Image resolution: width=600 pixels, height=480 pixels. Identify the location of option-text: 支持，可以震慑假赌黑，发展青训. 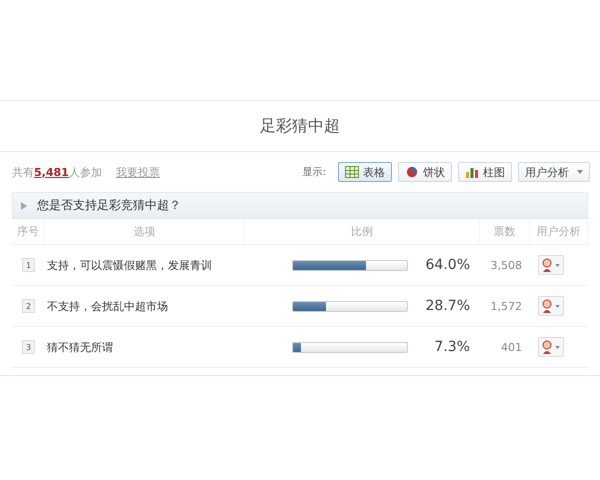
(129, 265).